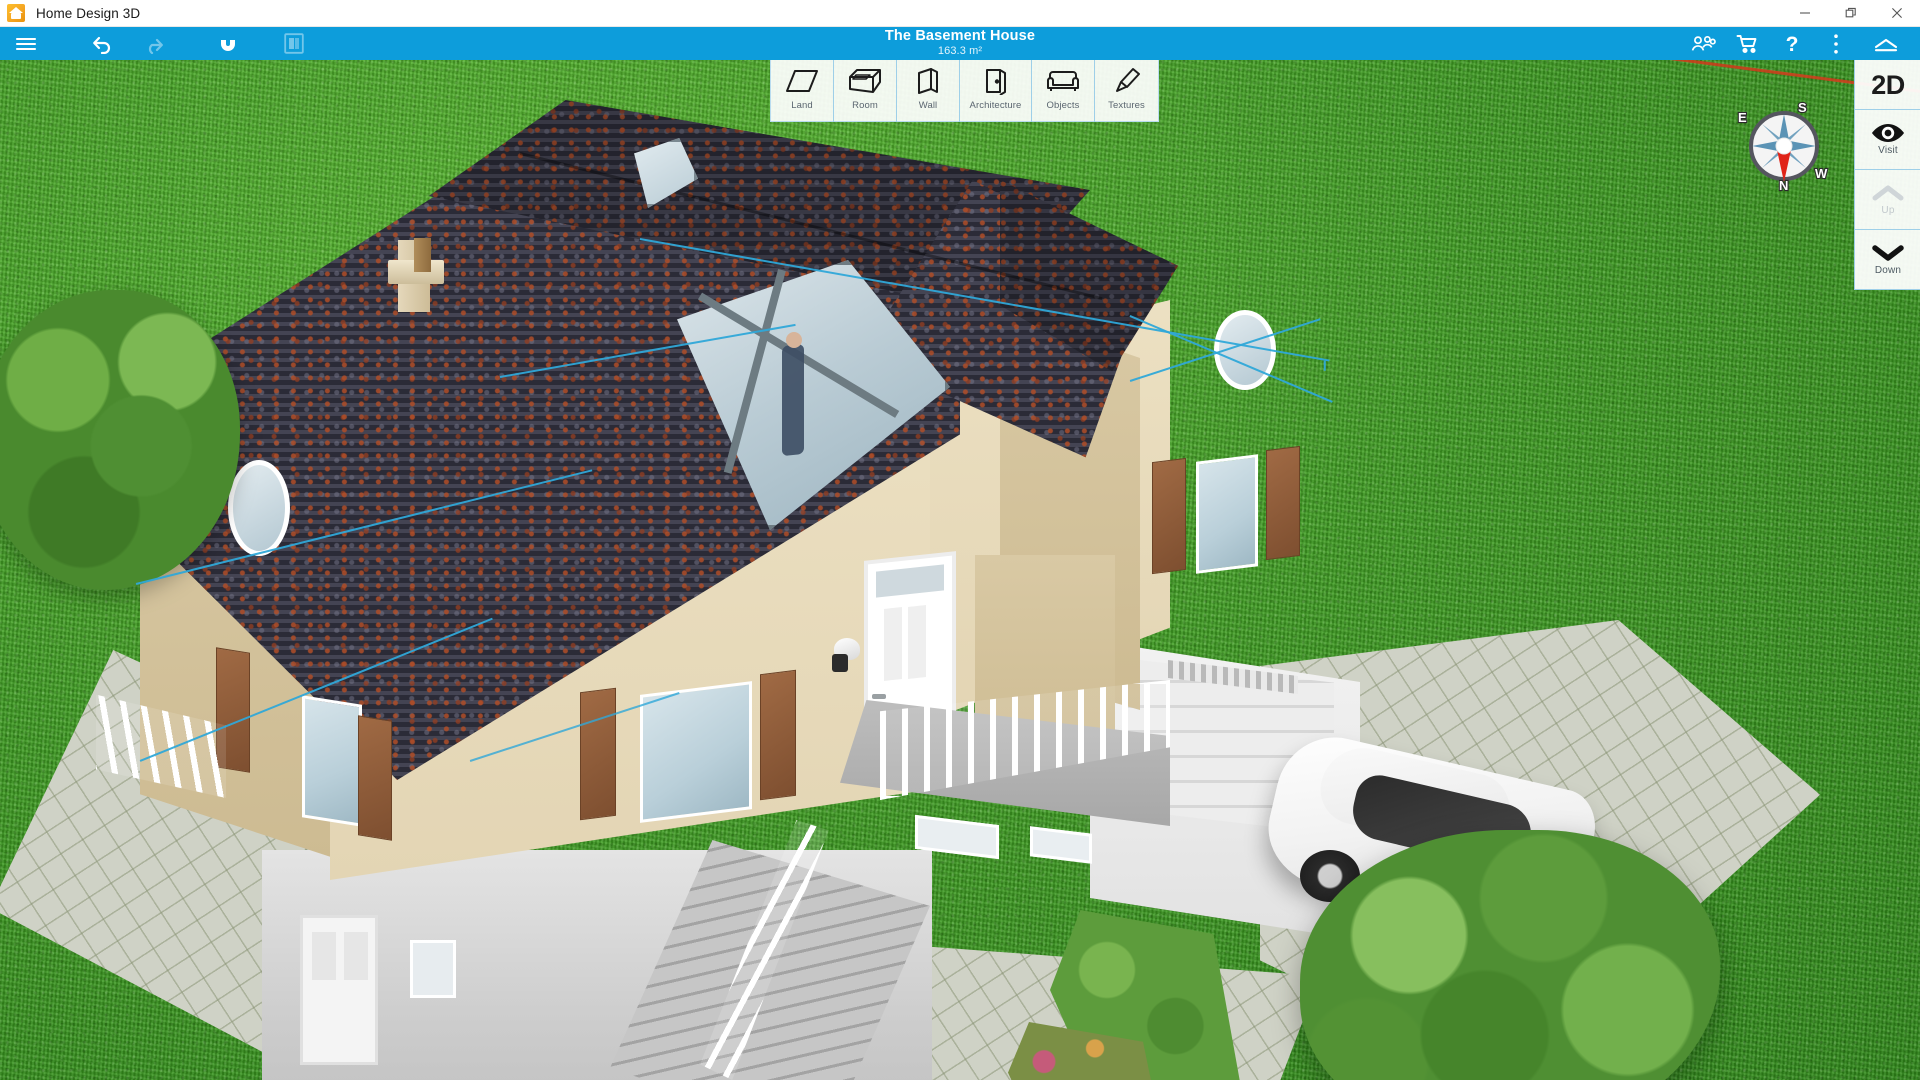  What do you see at coordinates (1127, 81) in the screenshot?
I see `textures-brush-icon` at bounding box center [1127, 81].